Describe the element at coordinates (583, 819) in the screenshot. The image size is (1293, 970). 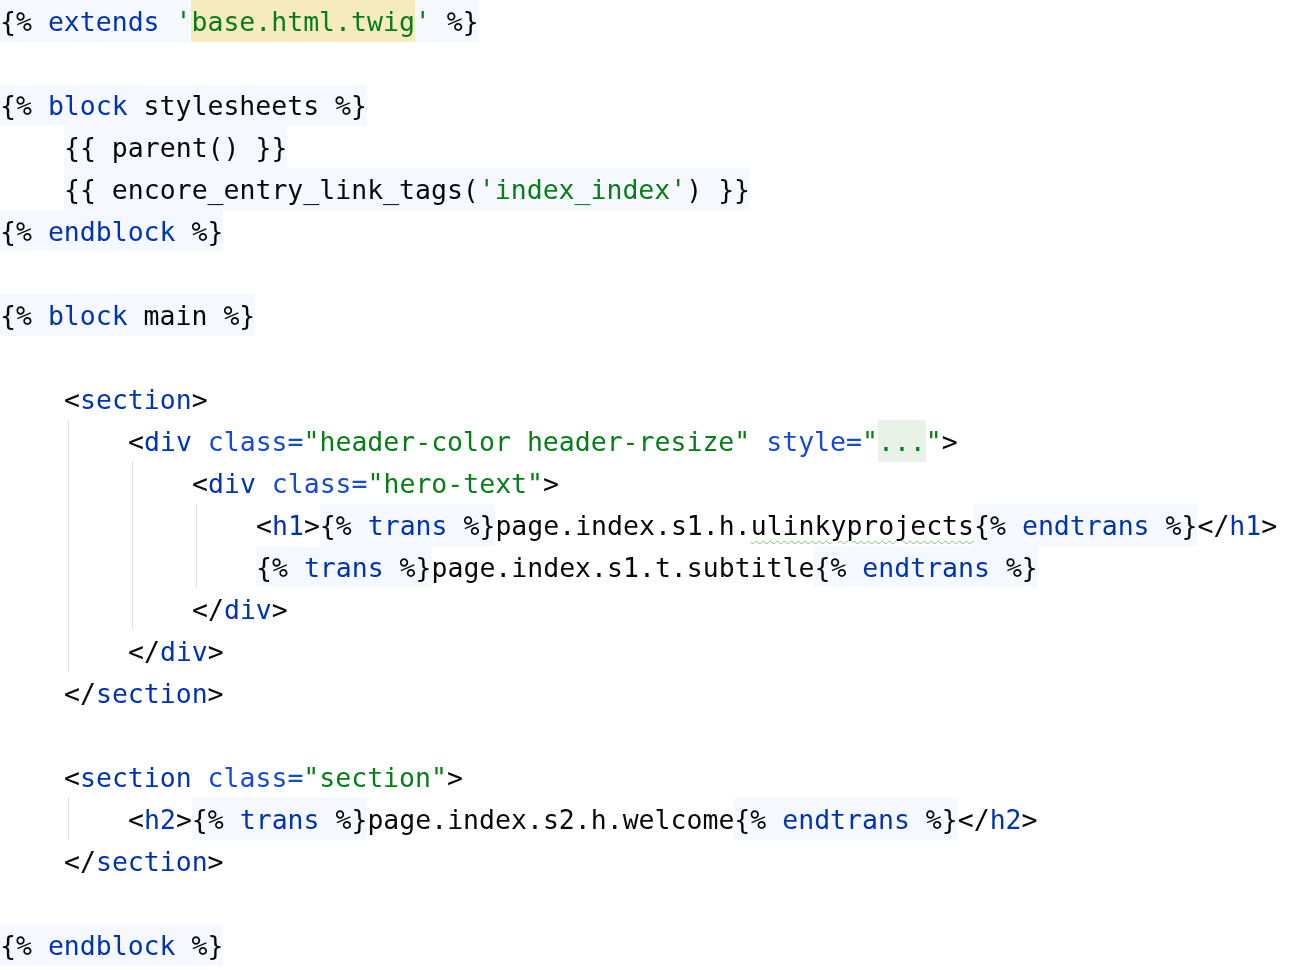
I see `code-line: <h2>{% trans %}page.index.s2.h.welcome{% endtrans %}</h2>` at that location.